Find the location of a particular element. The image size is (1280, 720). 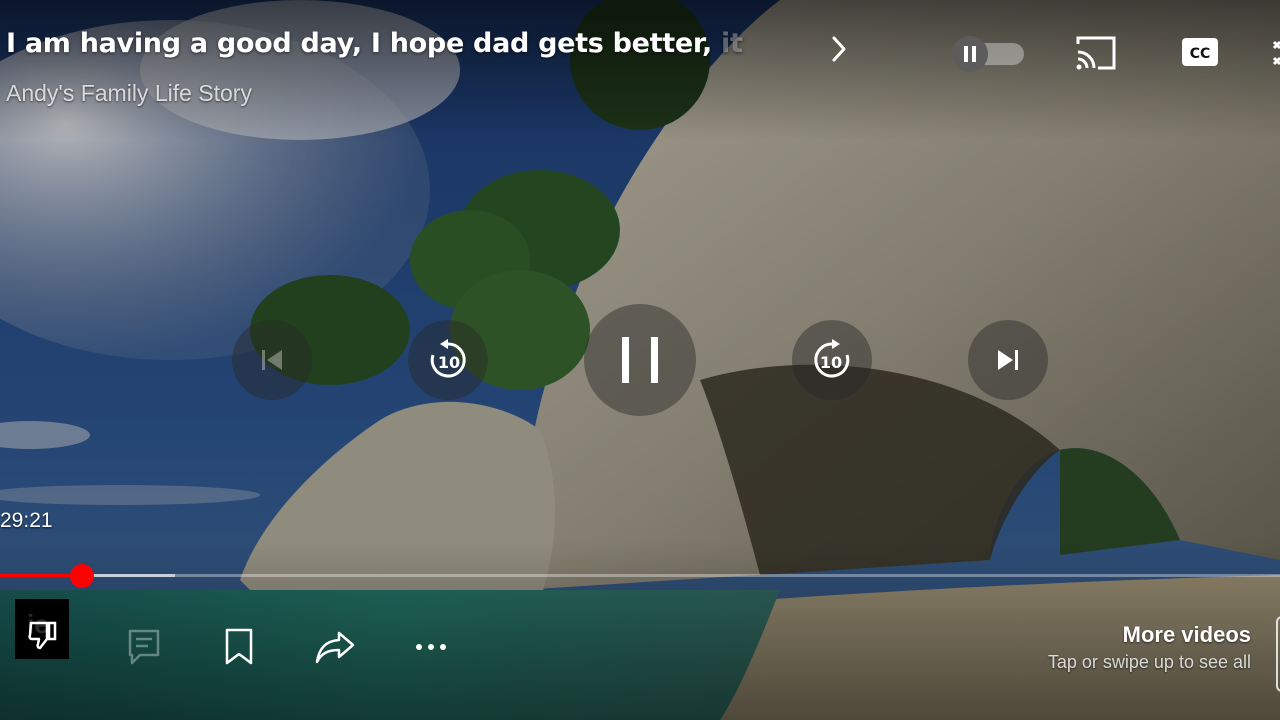

dislike-button: ie is located at coordinates (42, 629).